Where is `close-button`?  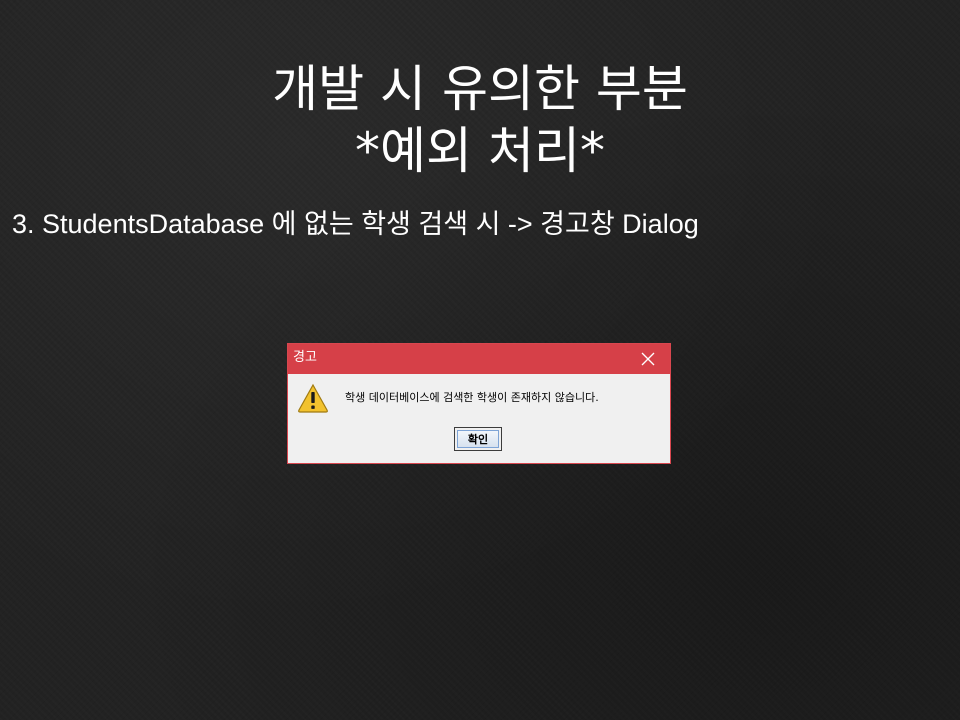 close-button is located at coordinates (648, 359).